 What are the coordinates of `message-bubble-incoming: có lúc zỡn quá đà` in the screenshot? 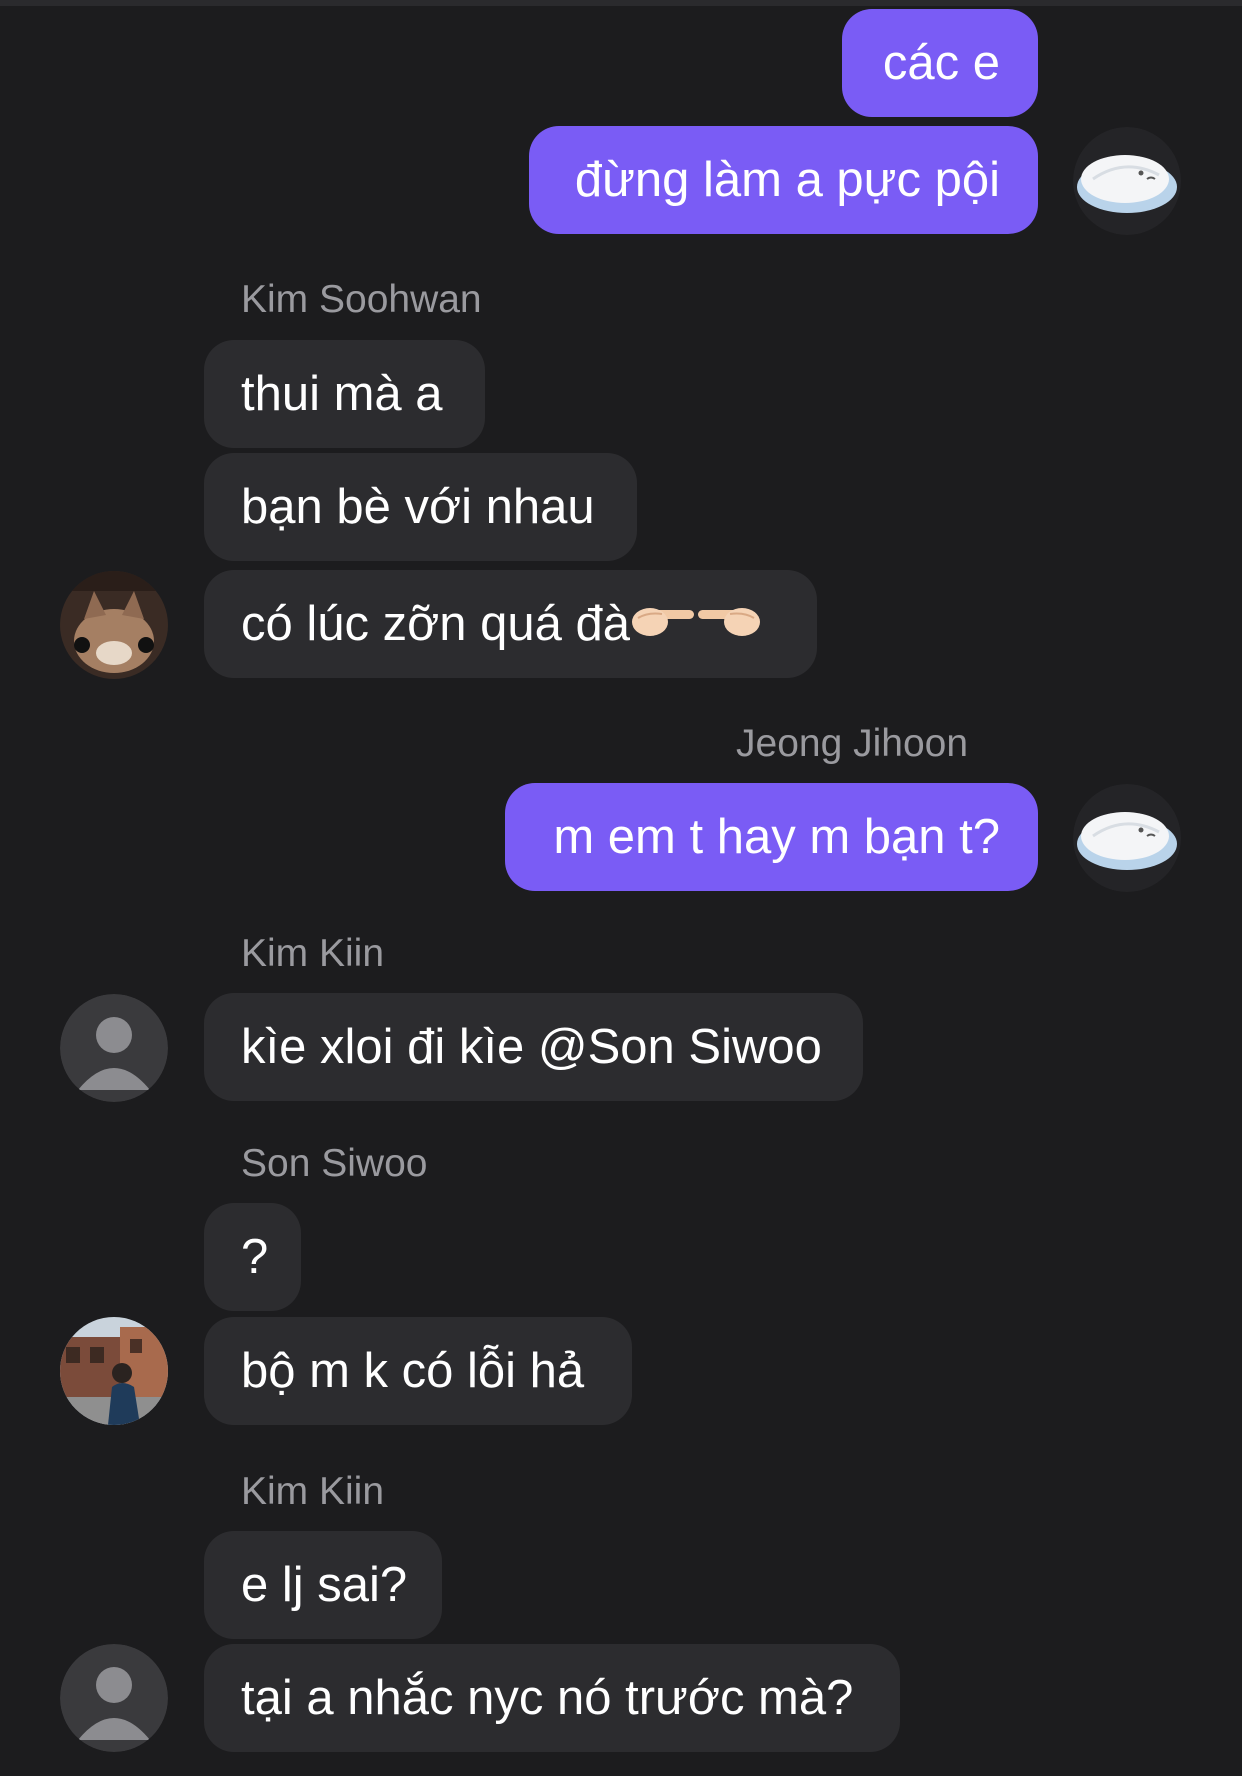 It's located at (510, 624).